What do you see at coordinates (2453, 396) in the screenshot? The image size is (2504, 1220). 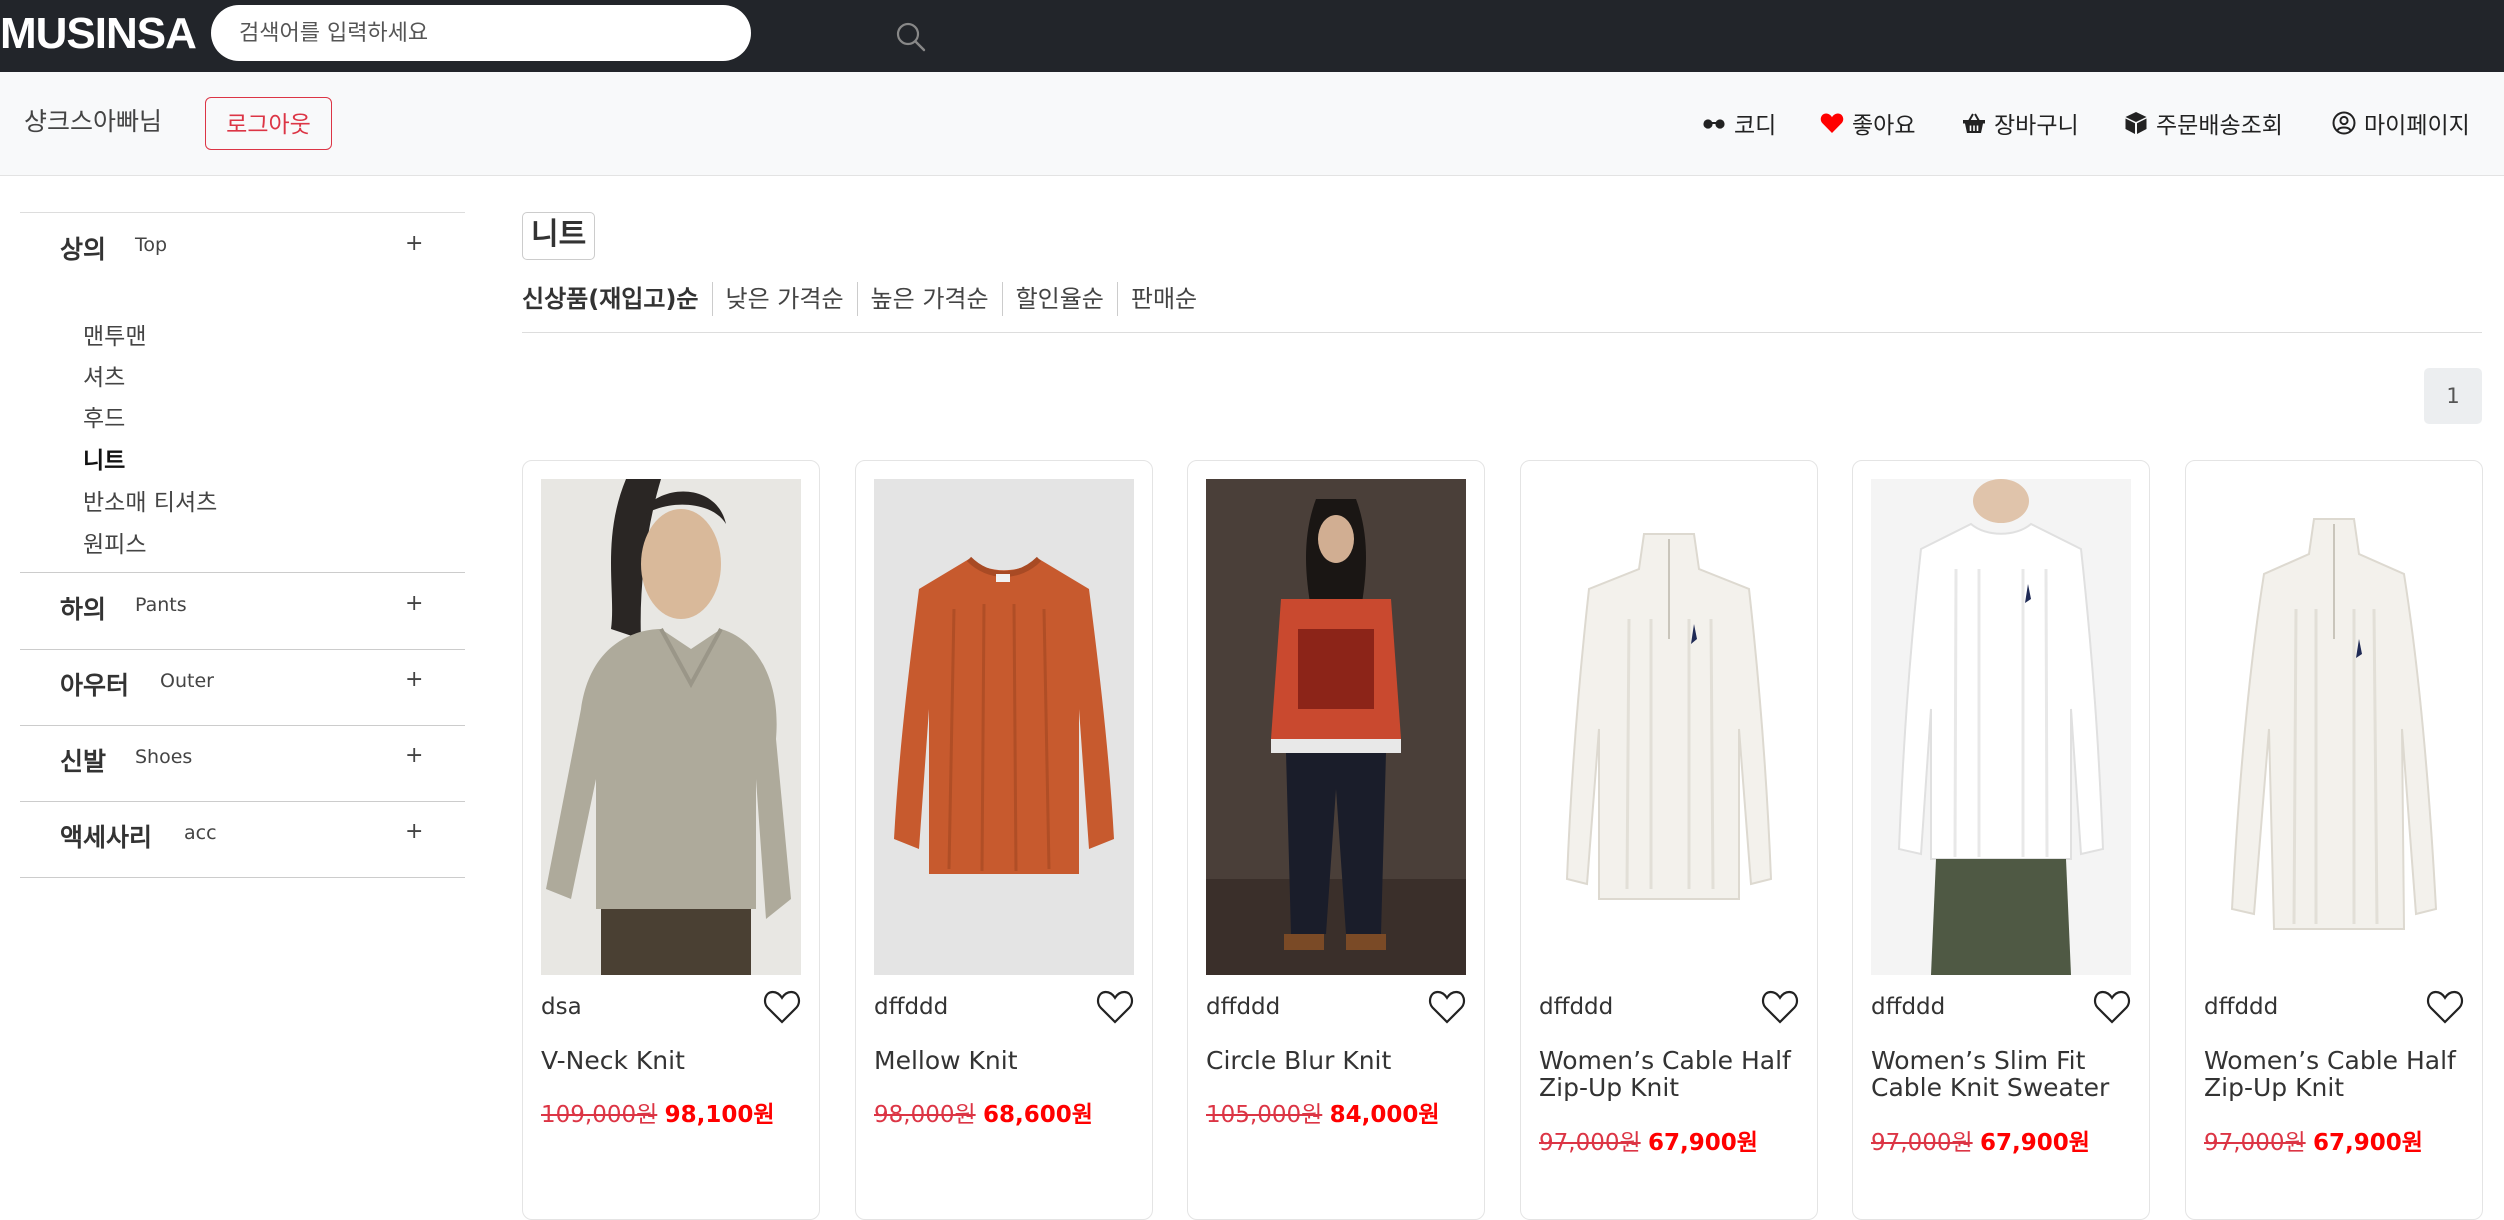 I see `page-button: 1` at bounding box center [2453, 396].